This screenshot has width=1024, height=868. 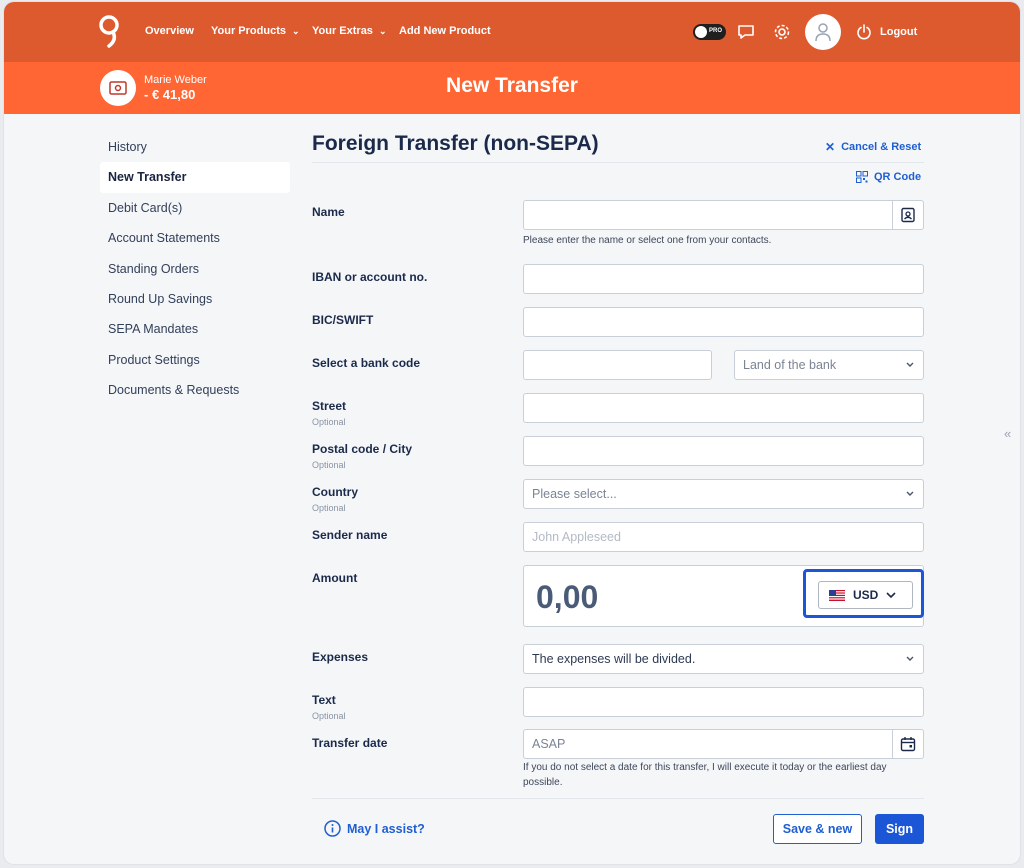 What do you see at coordinates (716, 31) in the screenshot?
I see `pro-label: PRO` at bounding box center [716, 31].